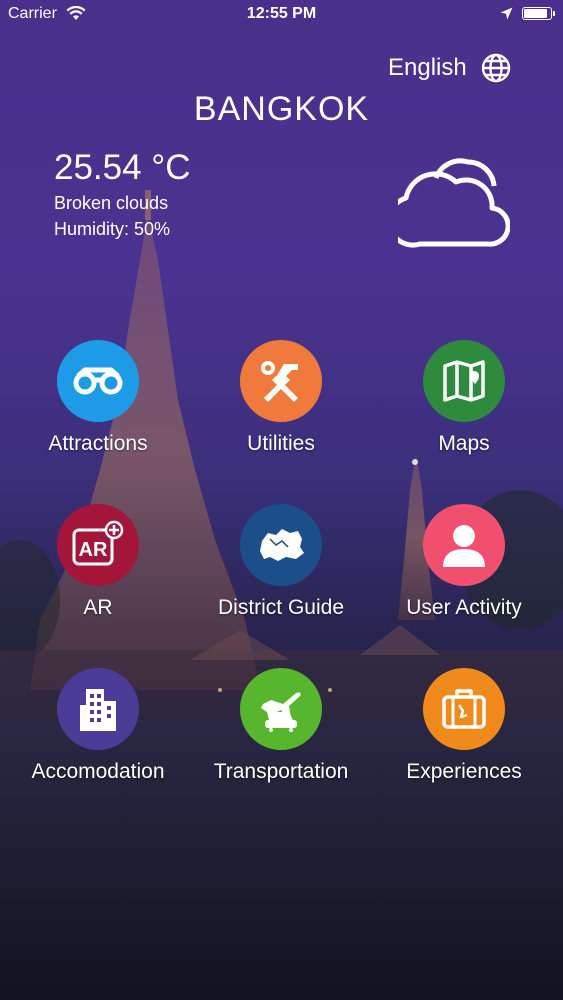 The image size is (563, 1000). What do you see at coordinates (281, 109) in the screenshot?
I see `city-title: BANGKOK` at bounding box center [281, 109].